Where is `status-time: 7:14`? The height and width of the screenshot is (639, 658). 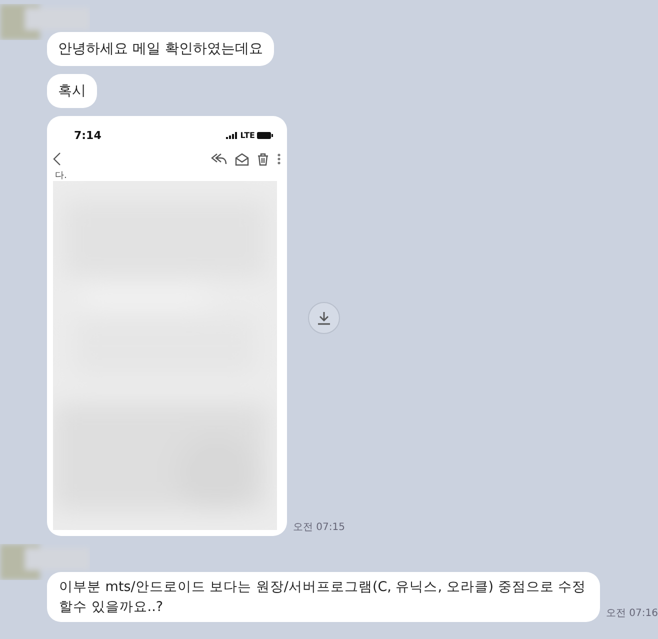
status-time: 7:14 is located at coordinates (88, 135).